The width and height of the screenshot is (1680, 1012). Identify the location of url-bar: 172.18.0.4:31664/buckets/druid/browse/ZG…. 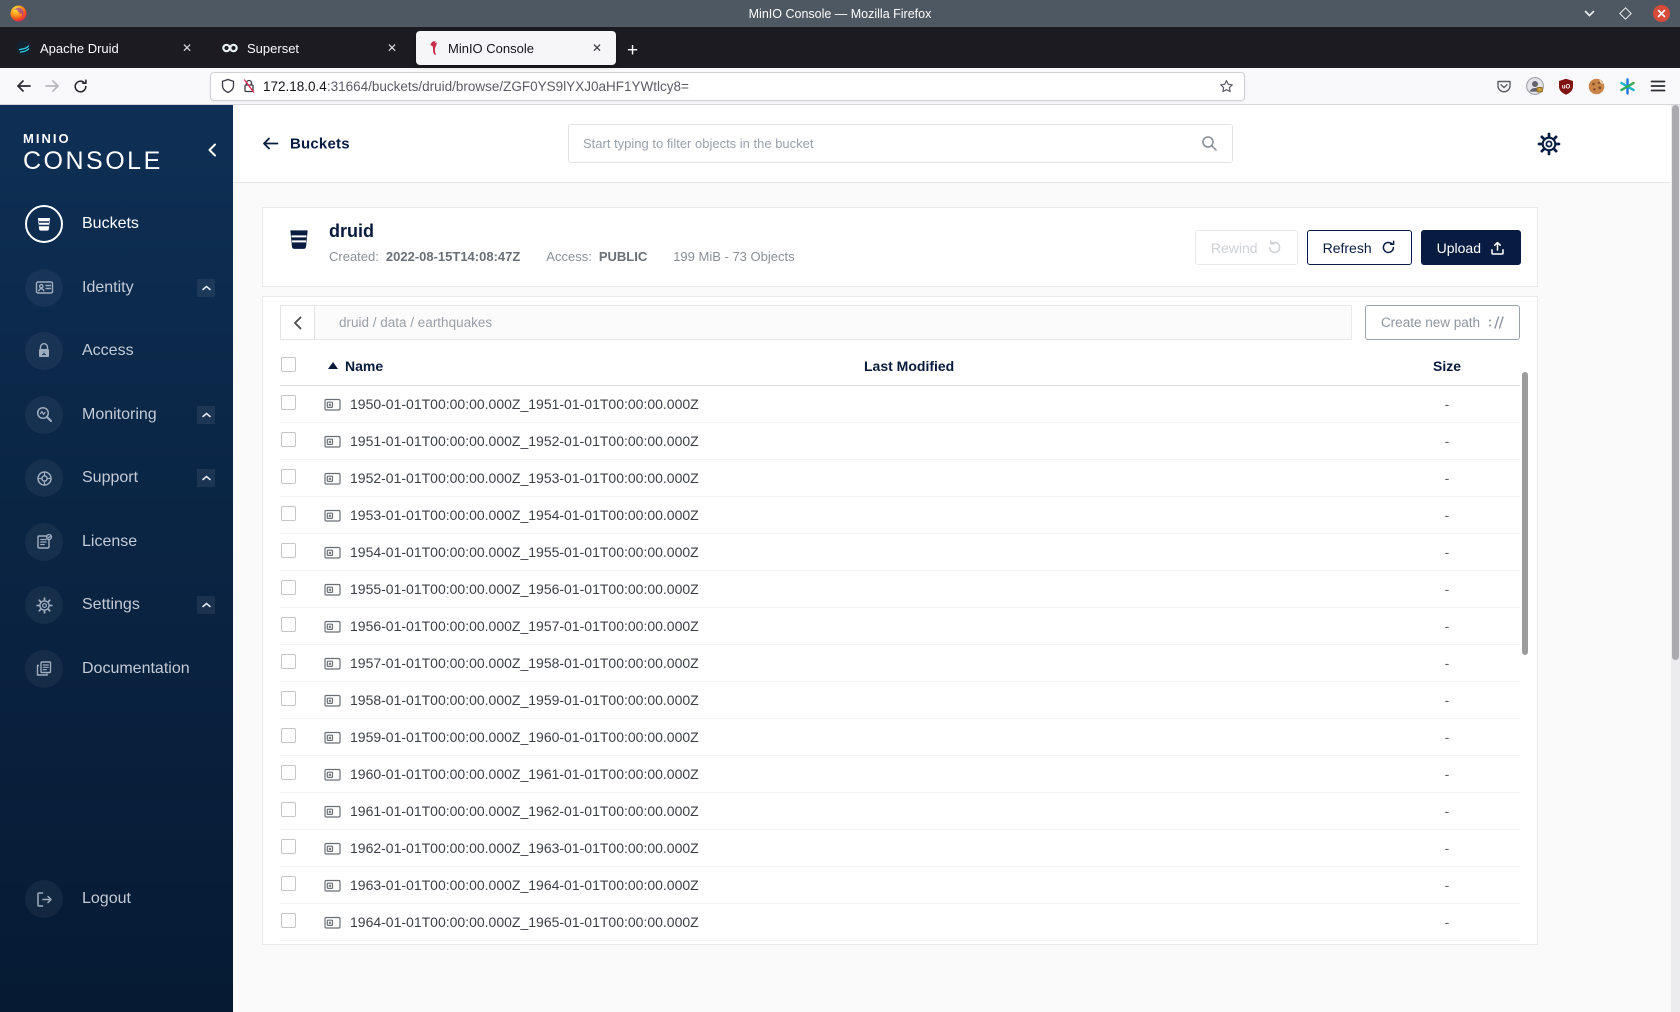
(727, 86).